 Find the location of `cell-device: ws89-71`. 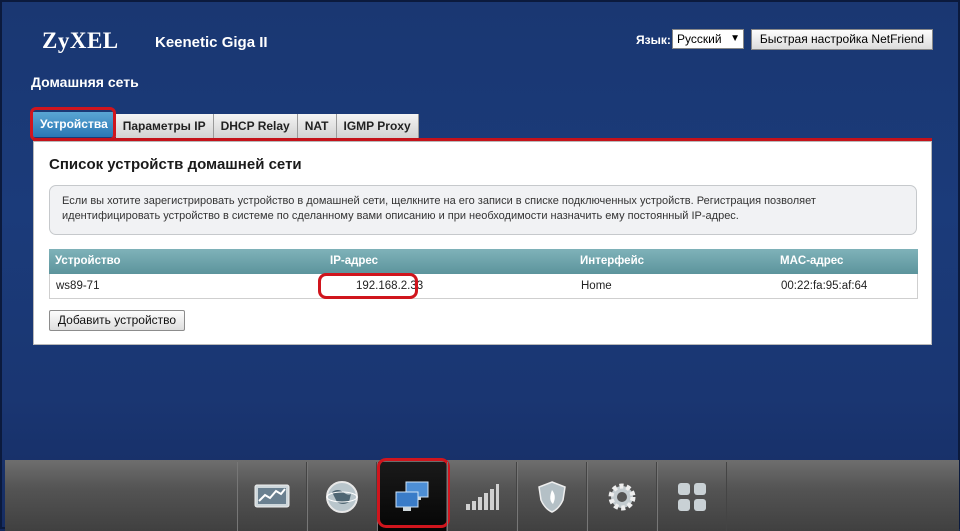

cell-device: ws89-71 is located at coordinates (78, 286).